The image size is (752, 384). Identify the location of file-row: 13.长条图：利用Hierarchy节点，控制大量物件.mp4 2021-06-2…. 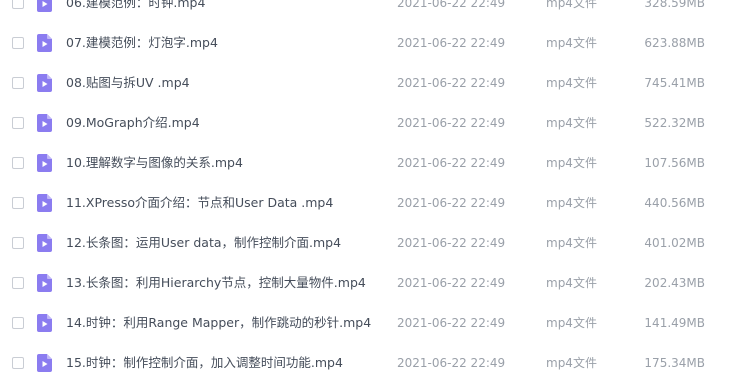
(376, 284).